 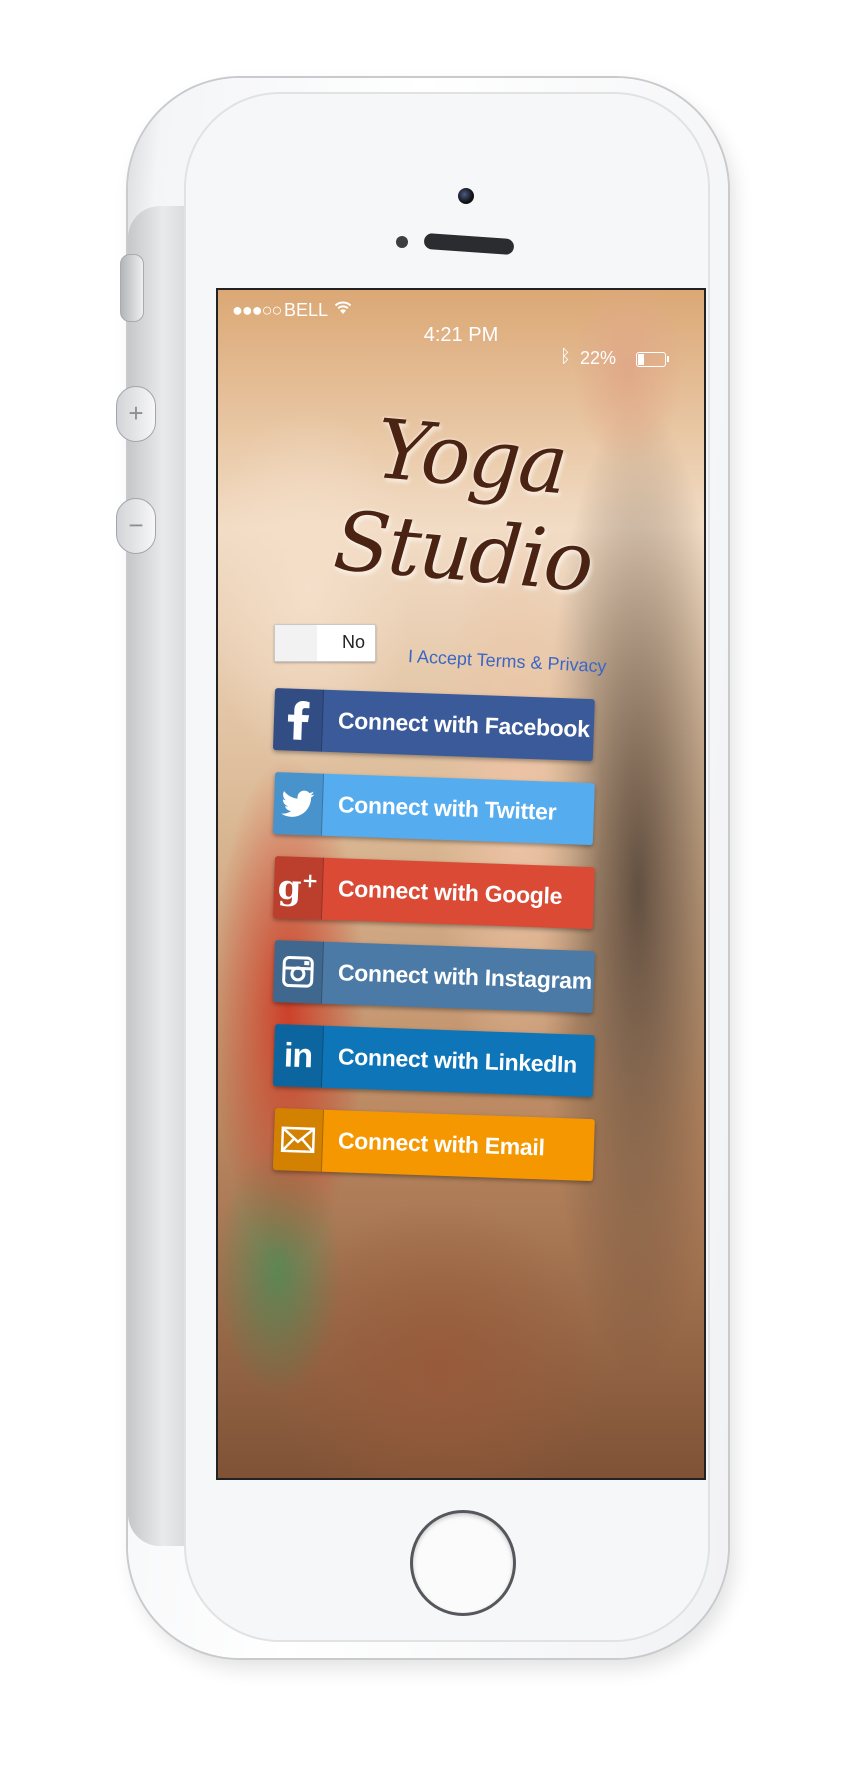 I want to click on battery-icon, so click(x=652, y=359).